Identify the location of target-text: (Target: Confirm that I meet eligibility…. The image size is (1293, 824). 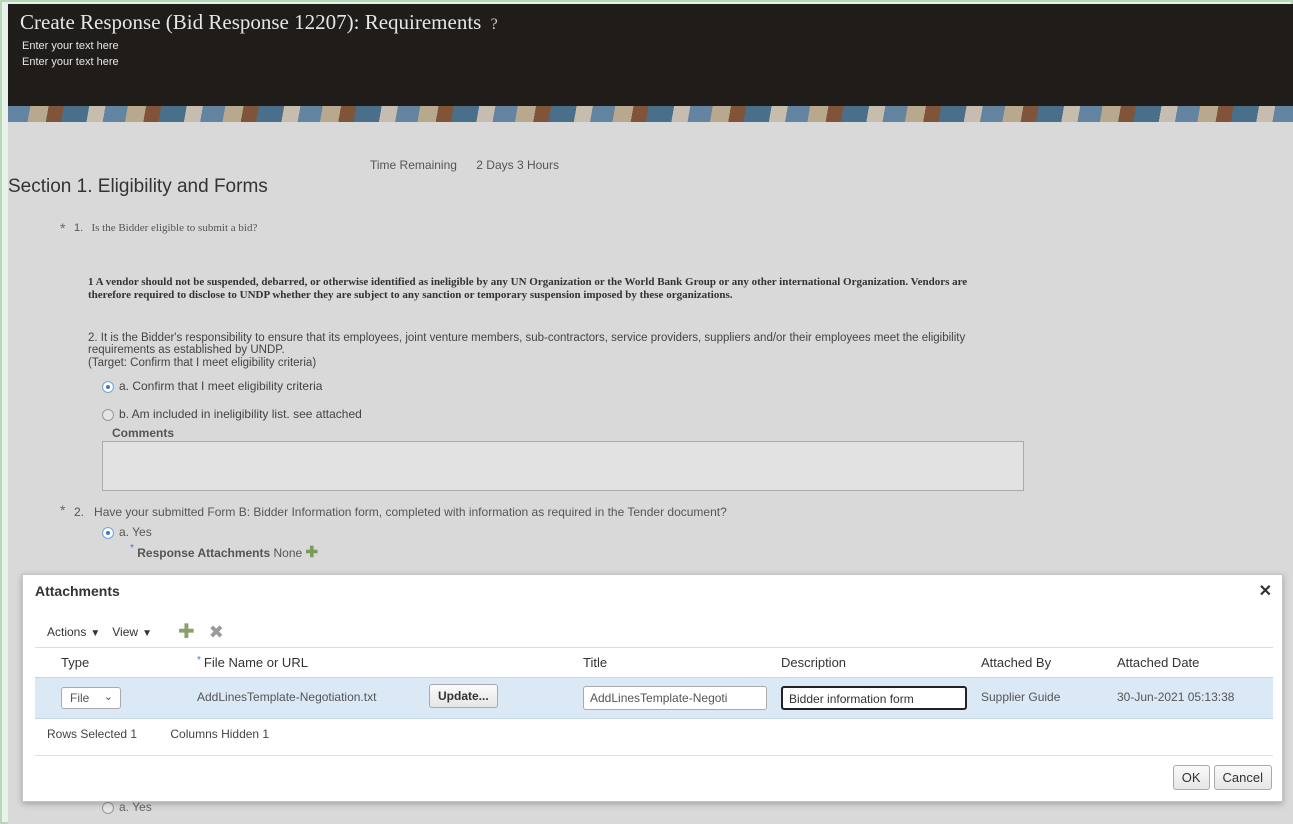
(202, 363).